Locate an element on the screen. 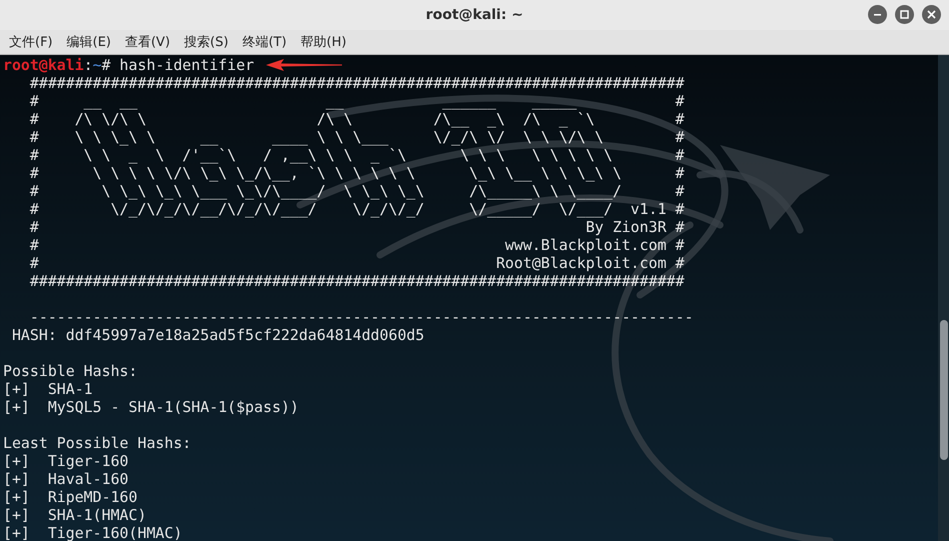 This screenshot has height=541, width=949. maximize-icon is located at coordinates (904, 14).